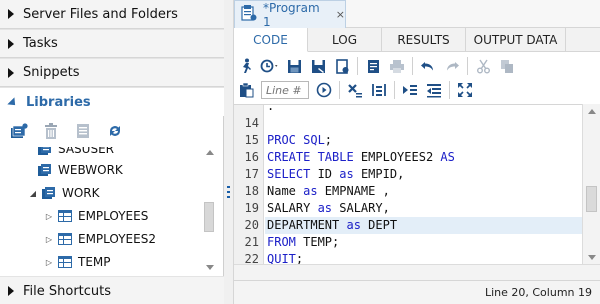 This screenshot has width=600, height=304. Describe the element at coordinates (423, 242) in the screenshot. I see `code-line: FROM TEMP;` at that location.